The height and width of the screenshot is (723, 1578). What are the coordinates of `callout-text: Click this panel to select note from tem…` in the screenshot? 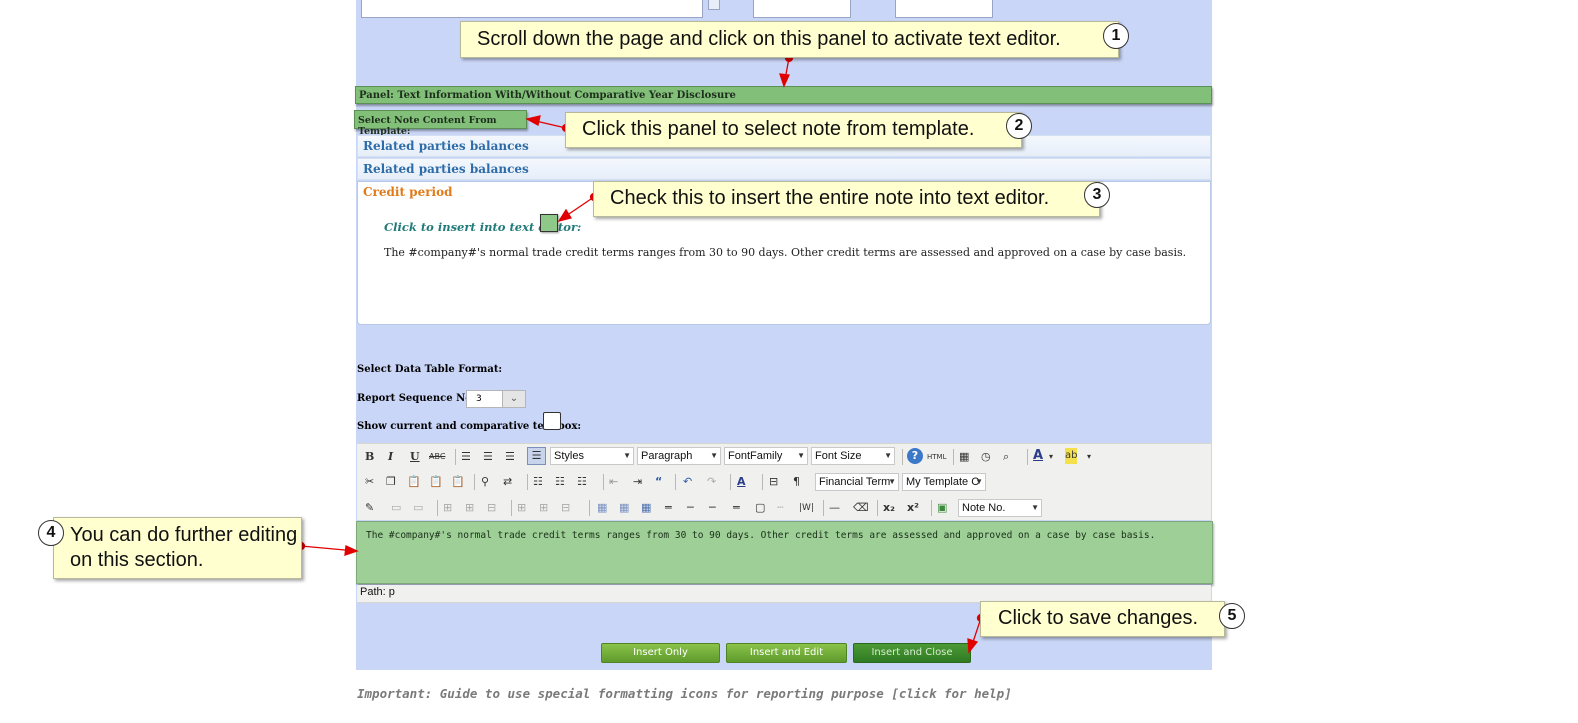 It's located at (778, 129).